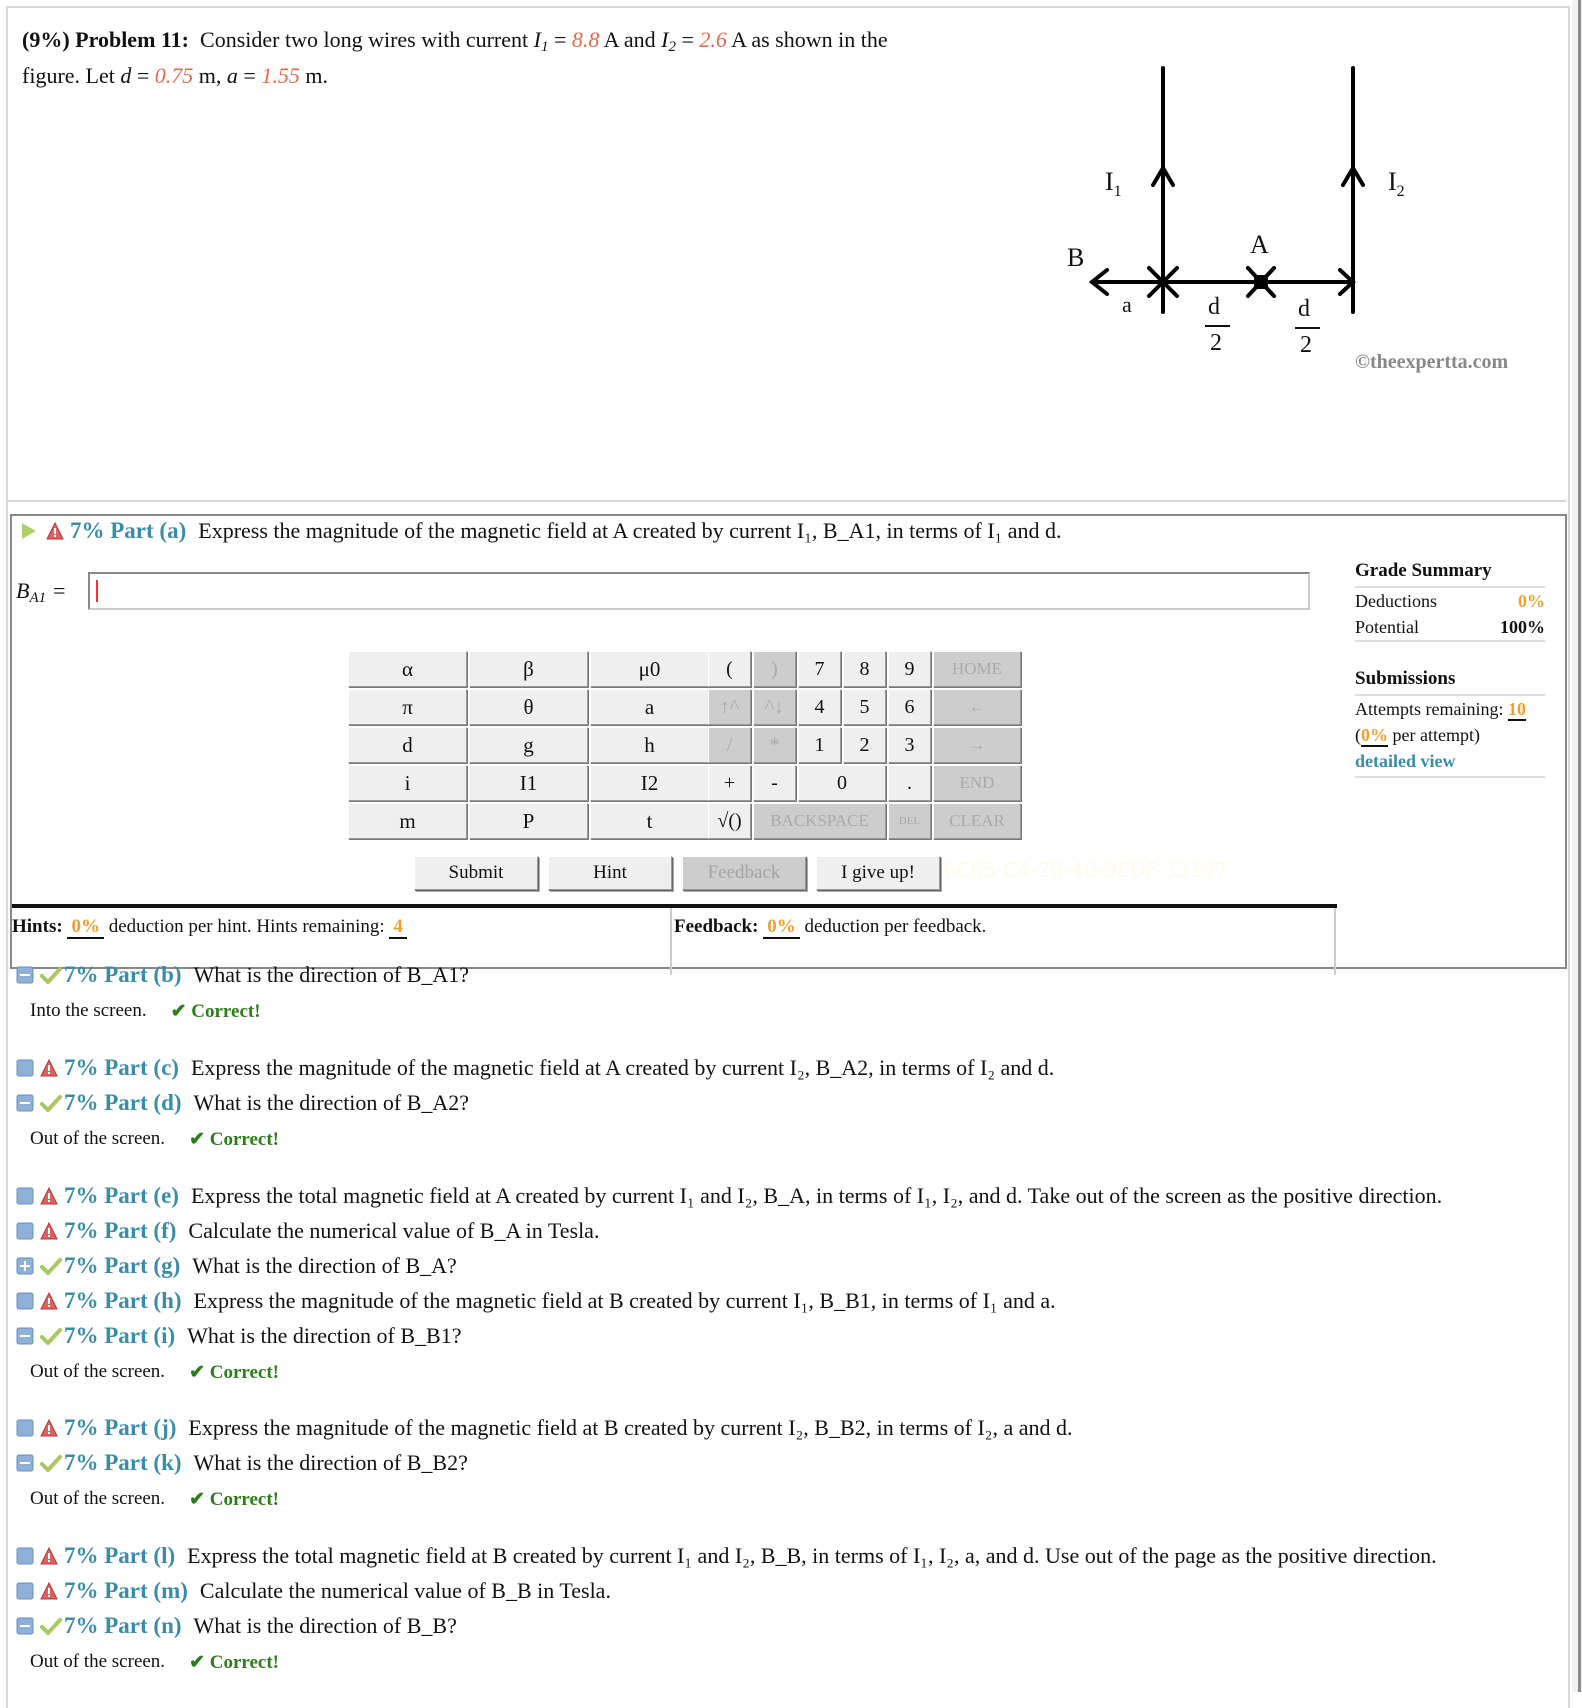  Describe the element at coordinates (729, 783) in the screenshot. I see `key-plus: +` at that location.